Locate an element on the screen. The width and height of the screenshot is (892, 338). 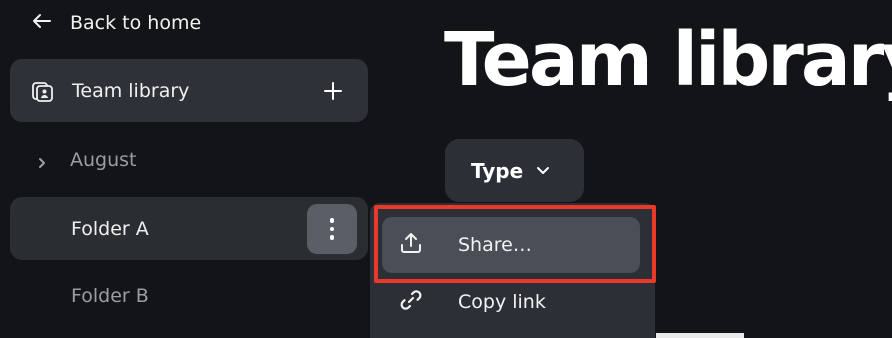
sidebar-item-team-library: Team library is located at coordinates (189, 90).